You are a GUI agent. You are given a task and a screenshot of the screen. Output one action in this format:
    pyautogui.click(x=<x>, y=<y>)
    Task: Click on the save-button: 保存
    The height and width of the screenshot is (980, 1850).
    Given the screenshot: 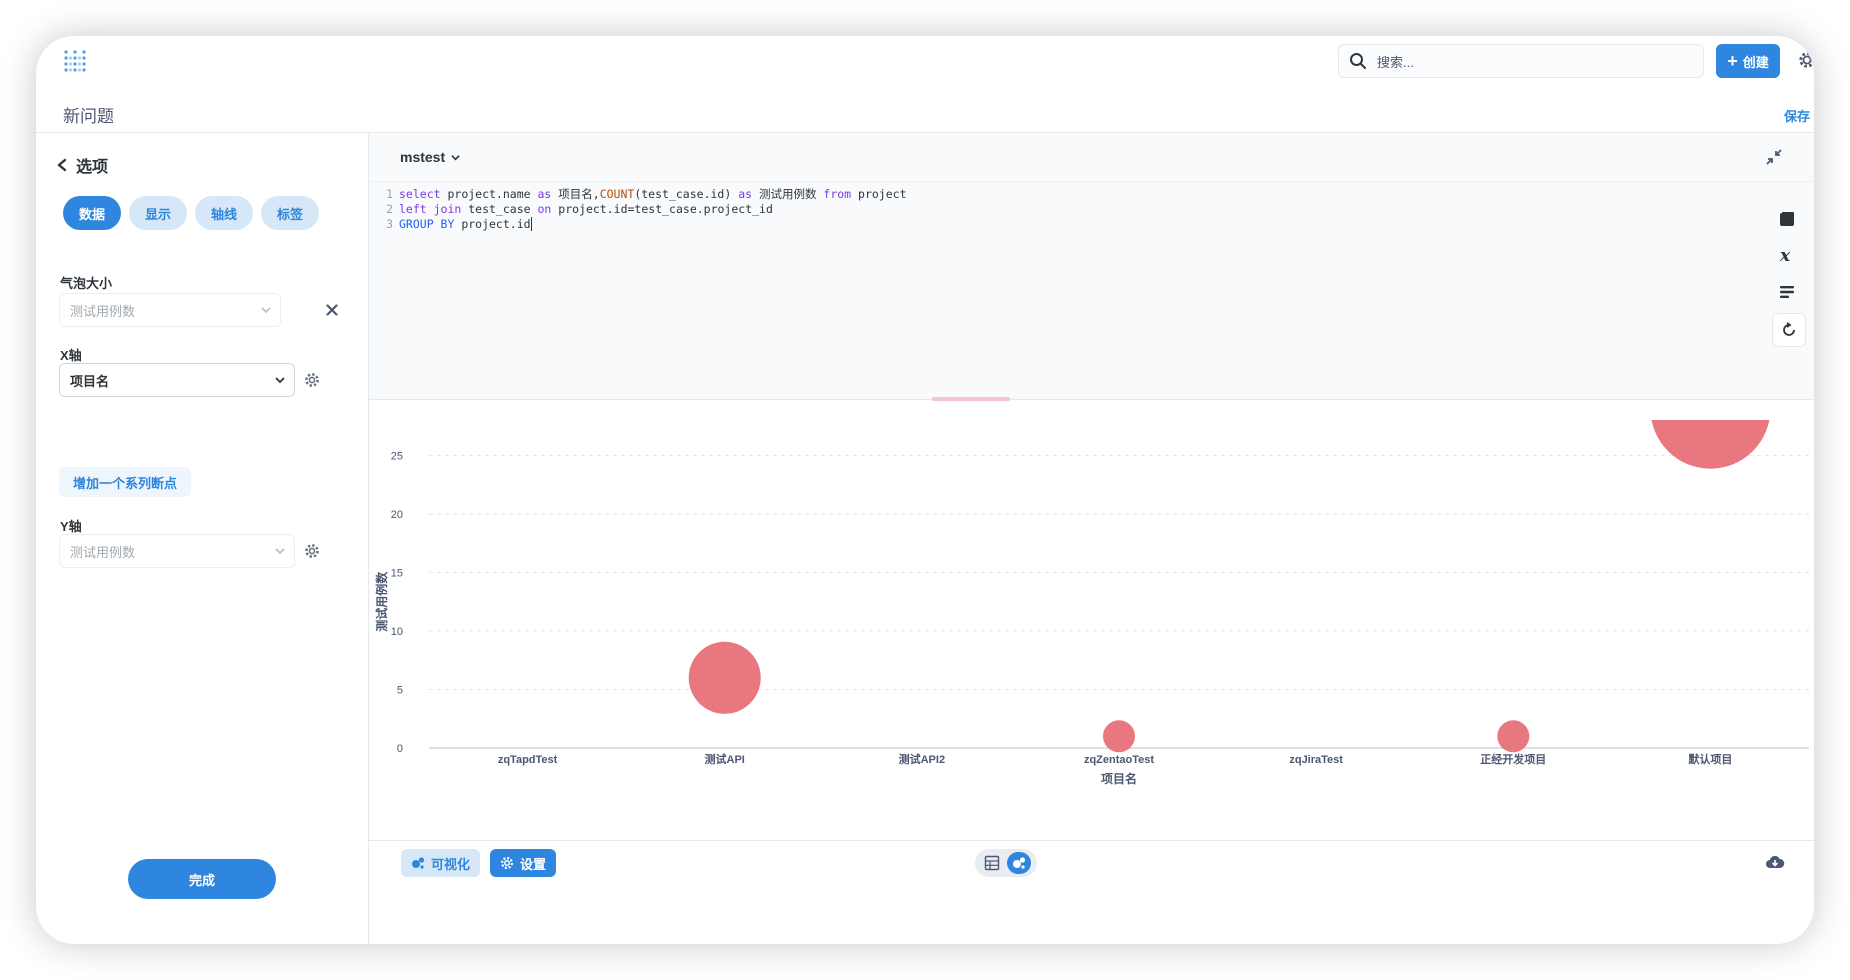 What is the action you would take?
    pyautogui.click(x=1797, y=115)
    